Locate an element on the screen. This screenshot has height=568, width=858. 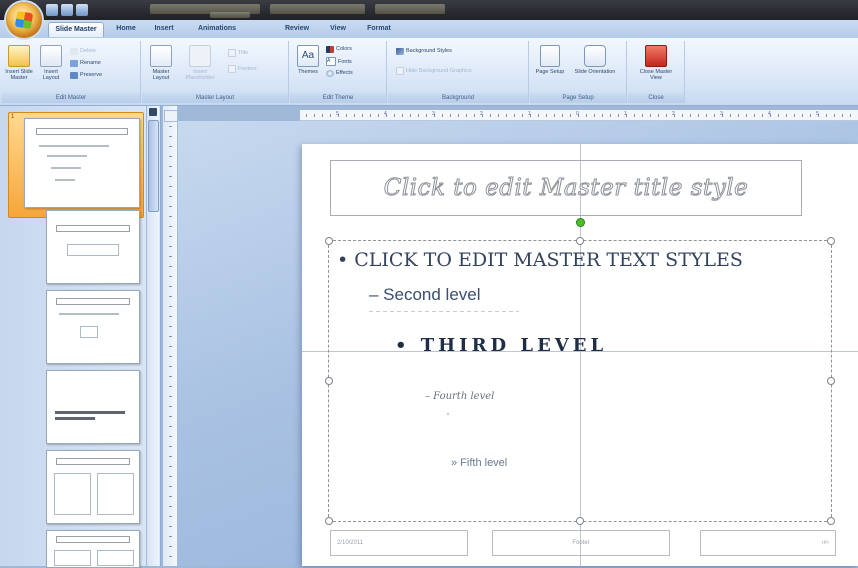
tab-format: Format is located at coordinates (379, 29).